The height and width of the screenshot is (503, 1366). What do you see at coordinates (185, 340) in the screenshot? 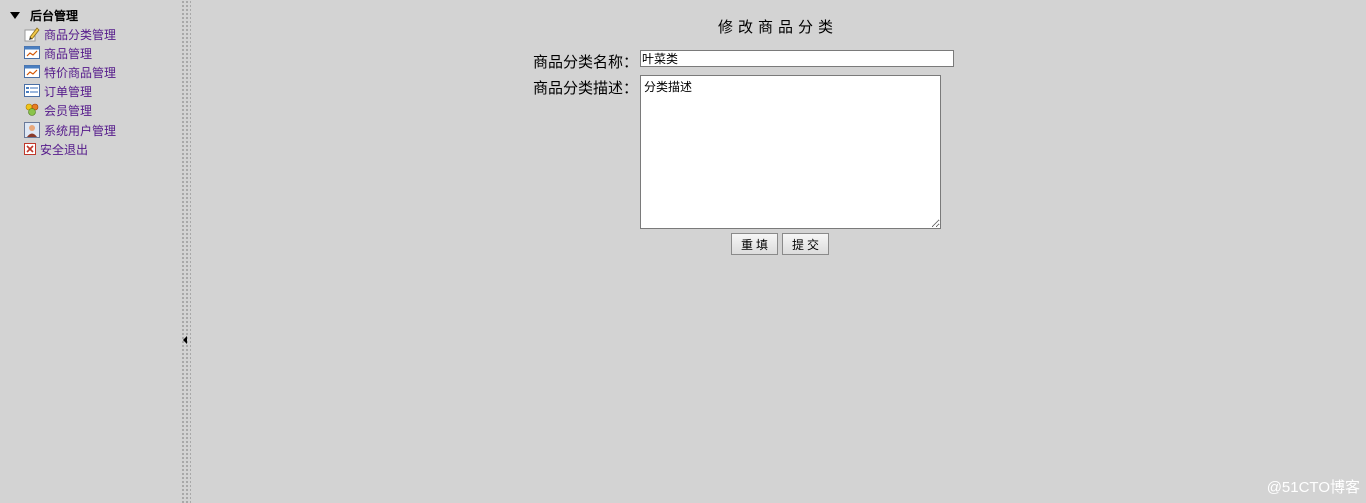
I see `collapse-arrow-icon` at bounding box center [185, 340].